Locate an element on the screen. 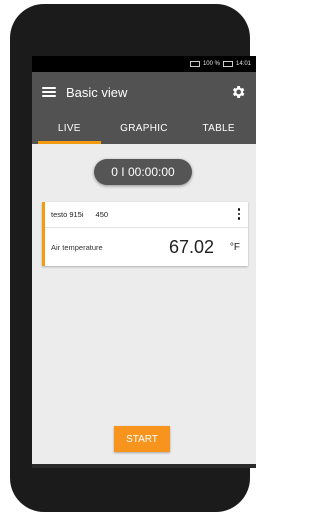  hamburger-icon is located at coordinates (49, 92).